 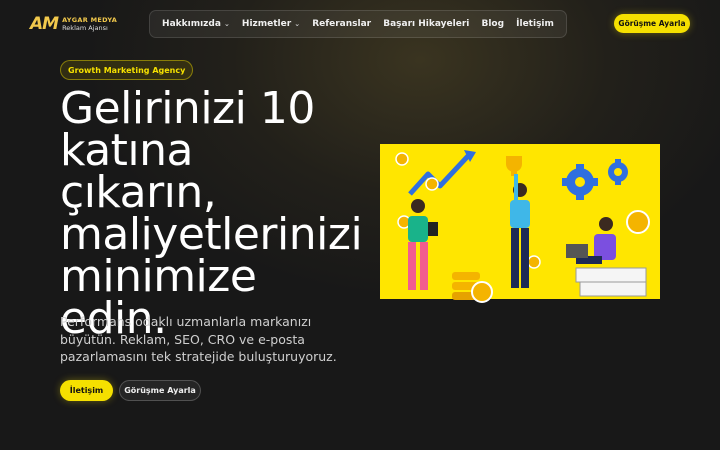 I want to click on nav-item-iletisim: İletişim, so click(x=535, y=24).